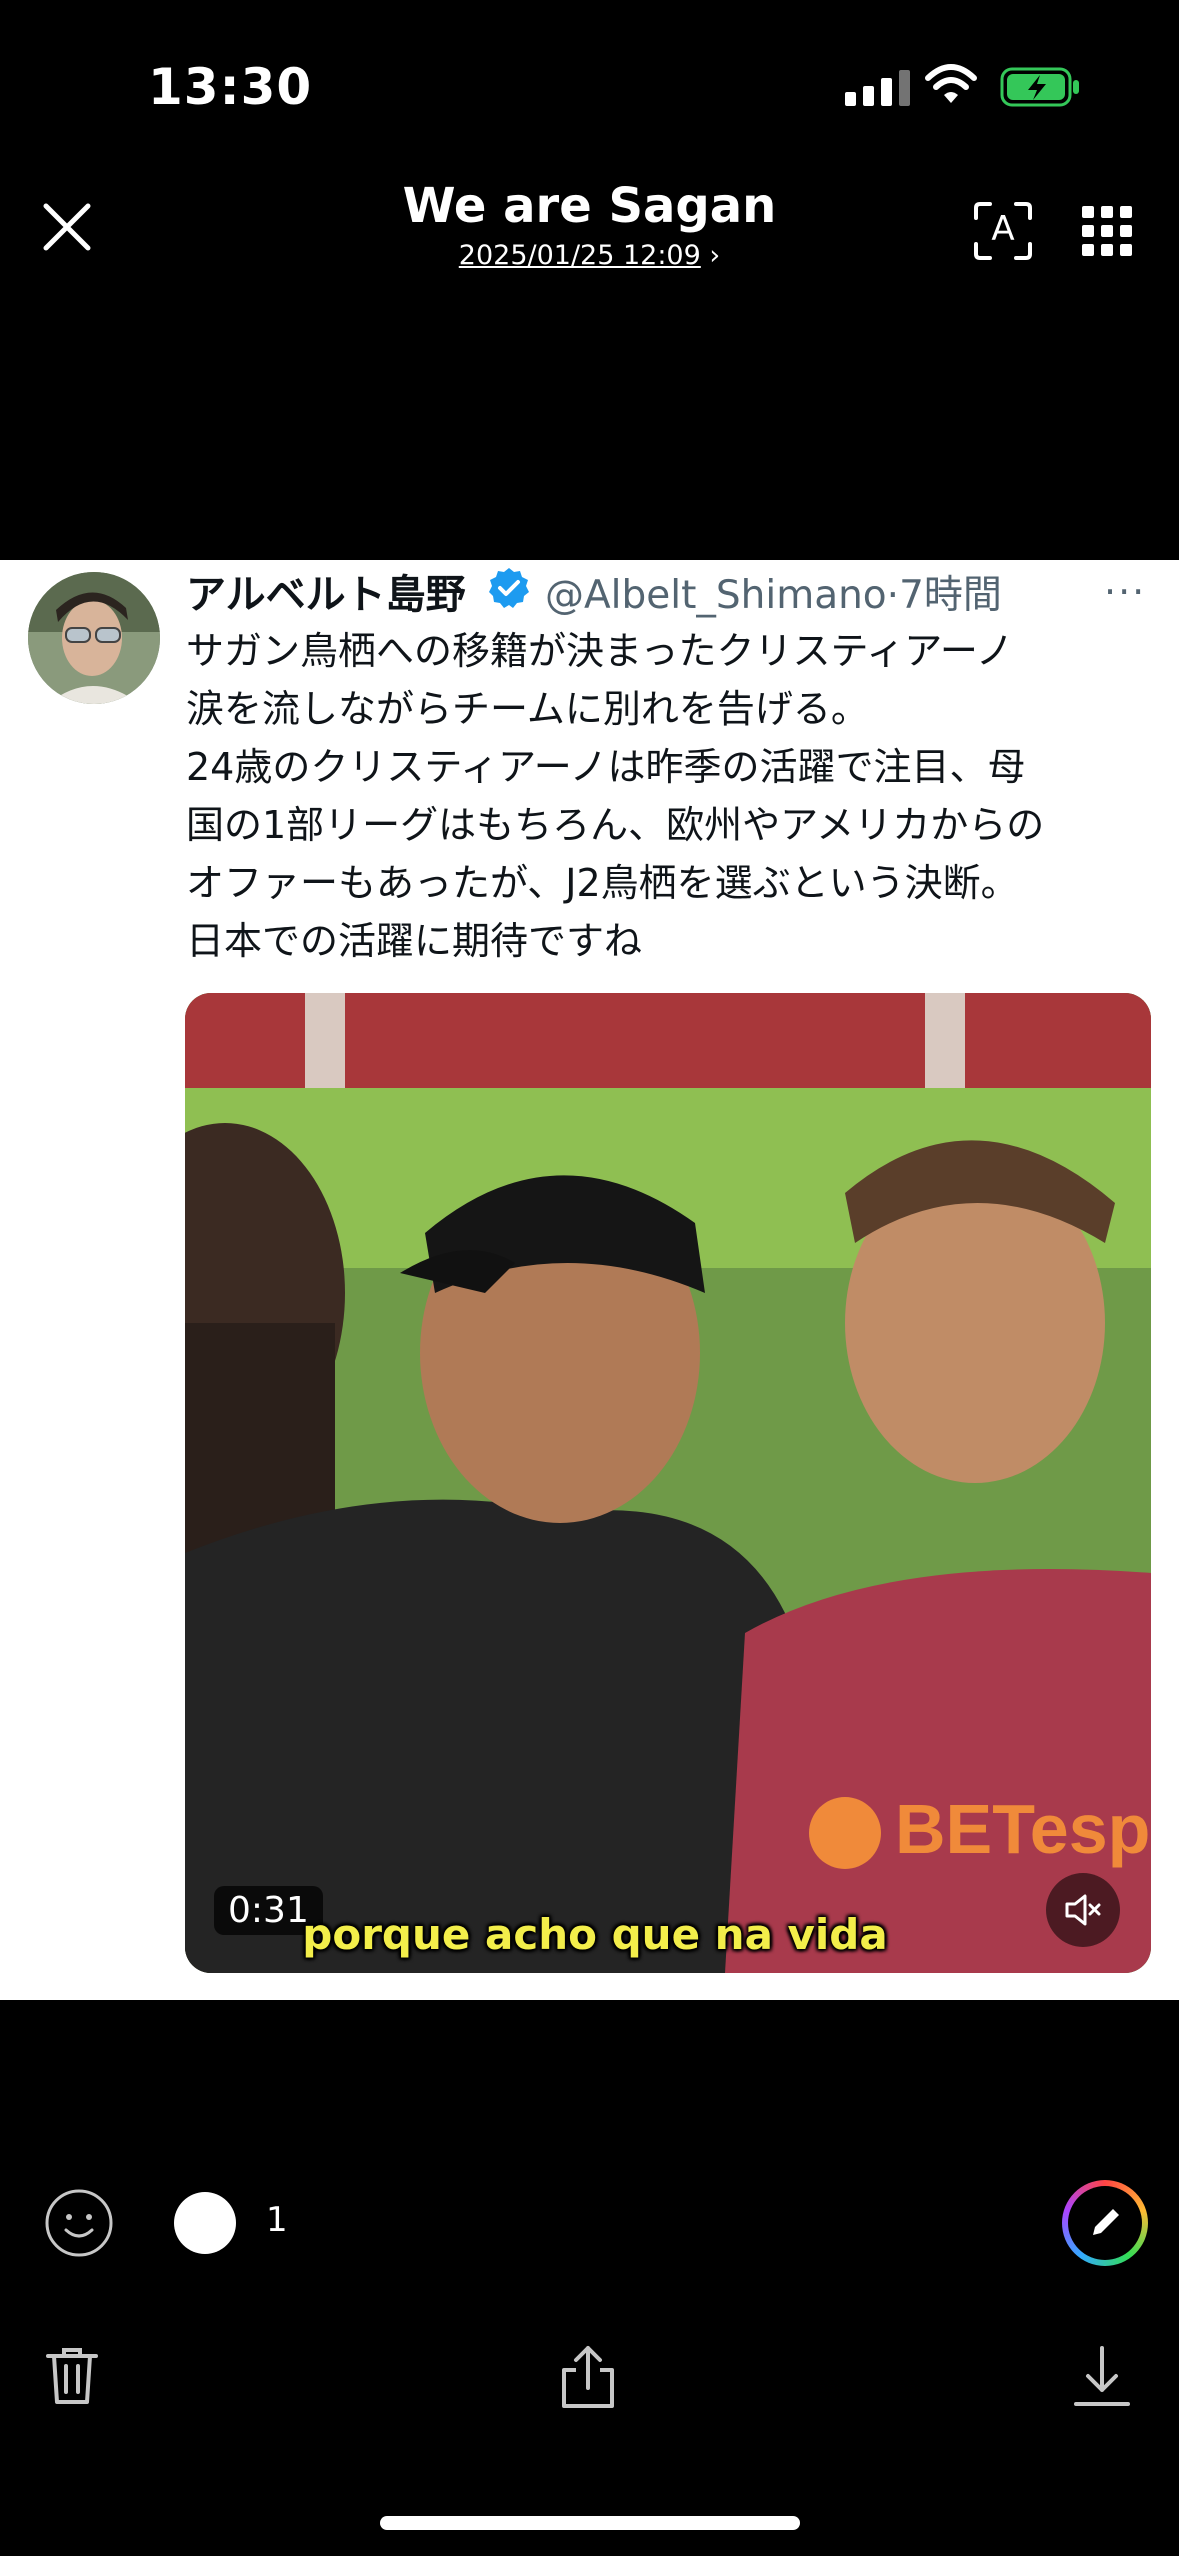  What do you see at coordinates (414, 941) in the screenshot?
I see `post-text-line: 日本での活躍に期待ですね` at bounding box center [414, 941].